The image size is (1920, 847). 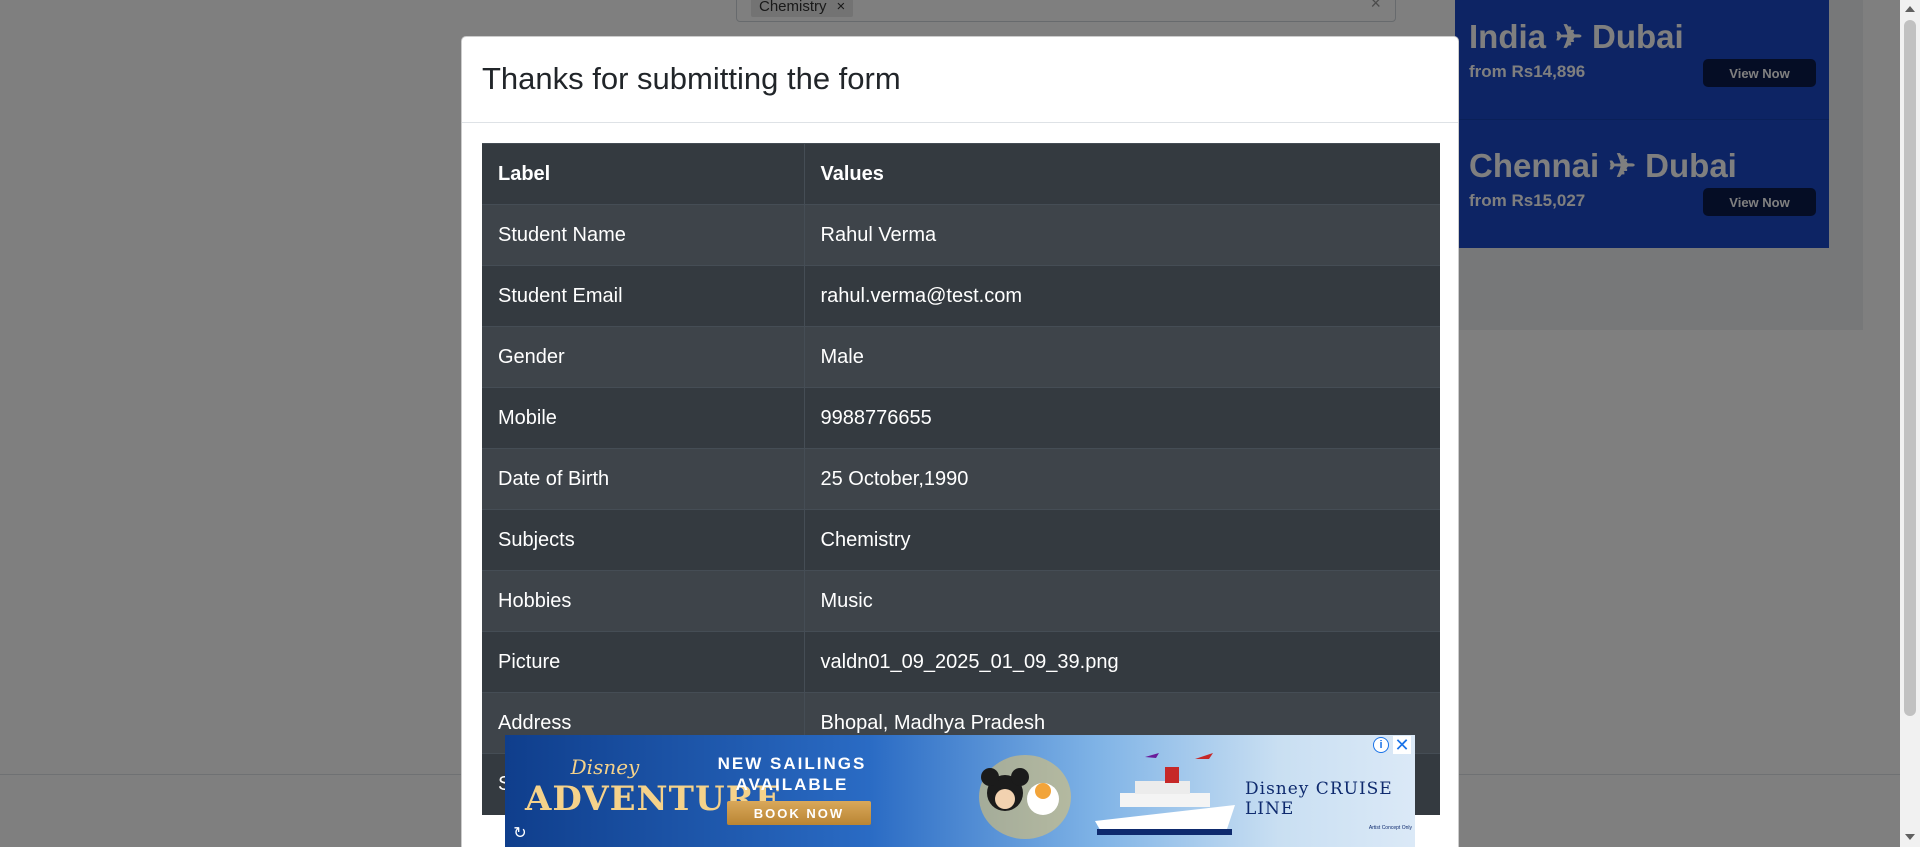 I want to click on row-value: Music, so click(x=1122, y=601).